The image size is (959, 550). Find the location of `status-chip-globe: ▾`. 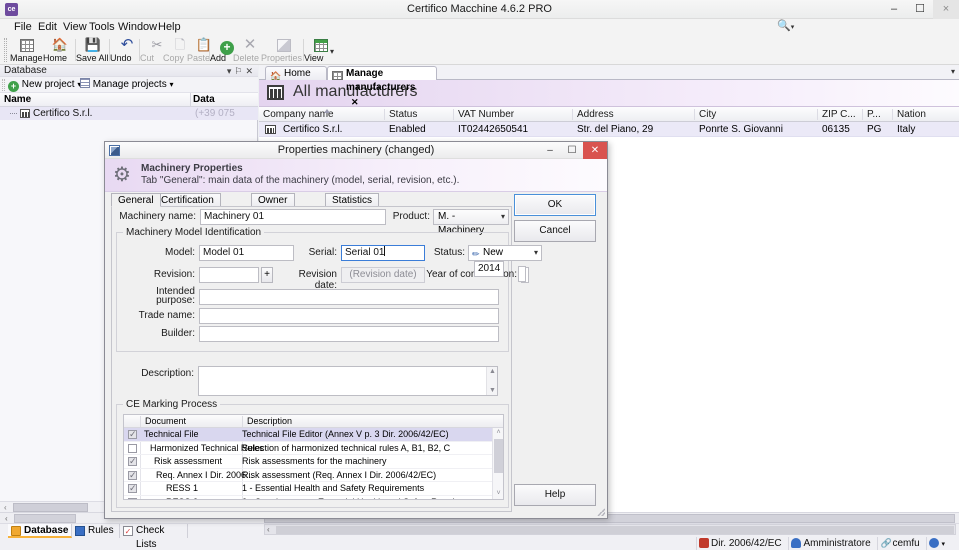

status-chip-globe: ▾ is located at coordinates (941, 543).